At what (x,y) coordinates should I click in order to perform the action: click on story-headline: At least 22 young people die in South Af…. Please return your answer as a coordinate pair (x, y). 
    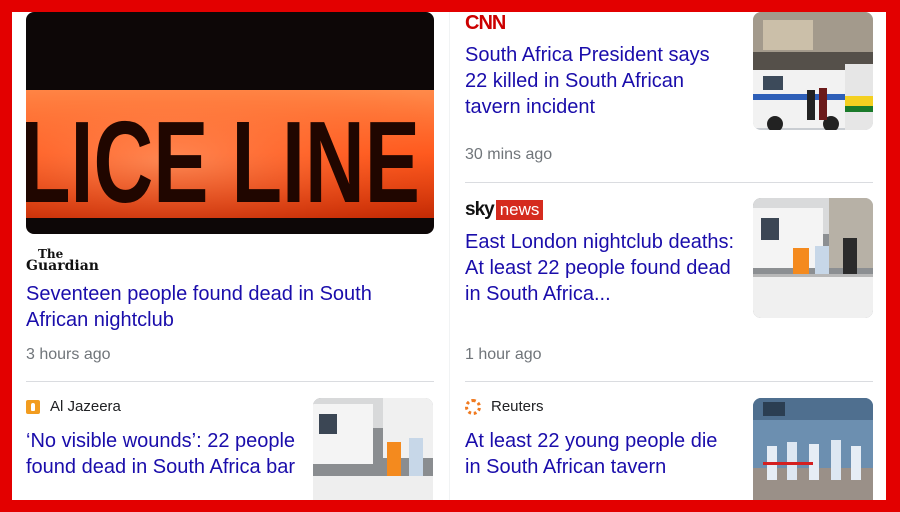
    Looking at the image, I should click on (600, 454).